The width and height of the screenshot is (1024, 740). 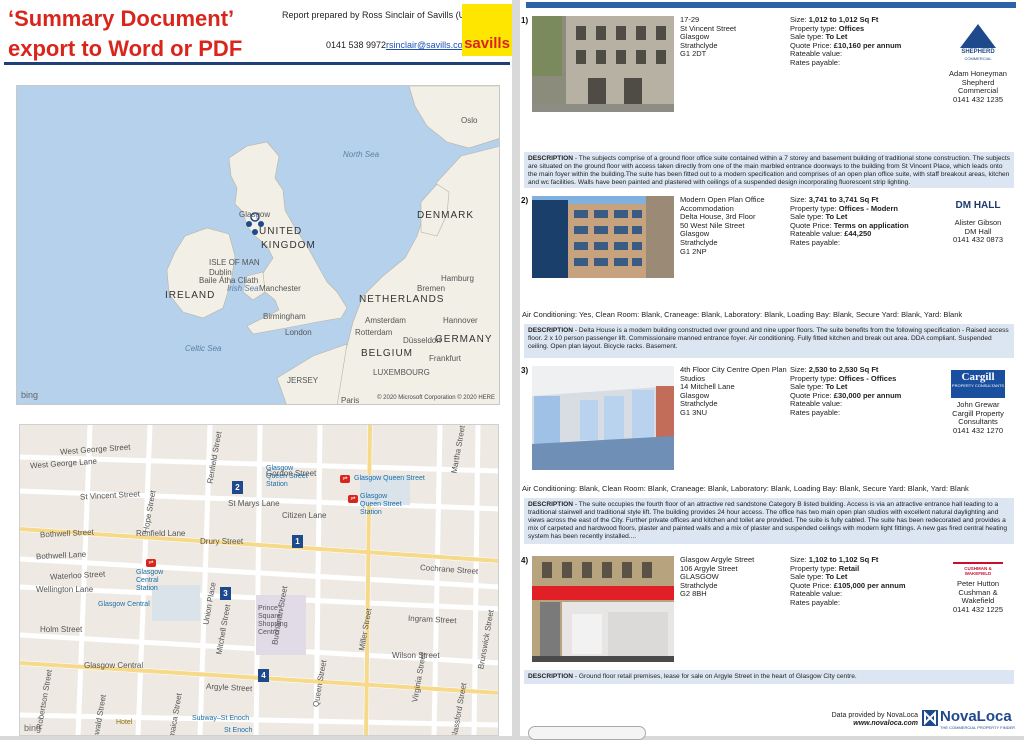 I want to click on map-label: KINGDOM, so click(x=288, y=245).